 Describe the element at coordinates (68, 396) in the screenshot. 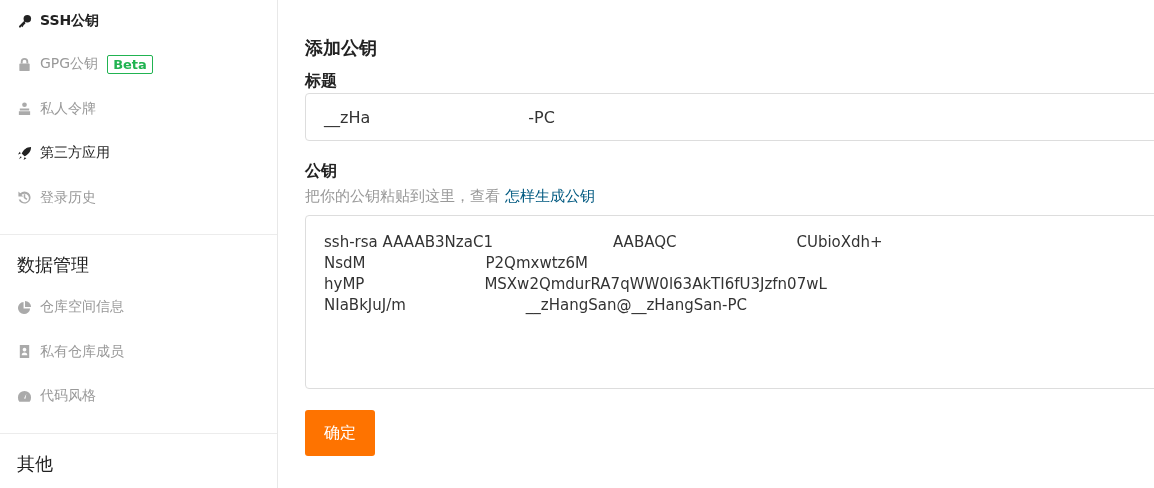

I see `sidebar-item: 代码风格` at that location.